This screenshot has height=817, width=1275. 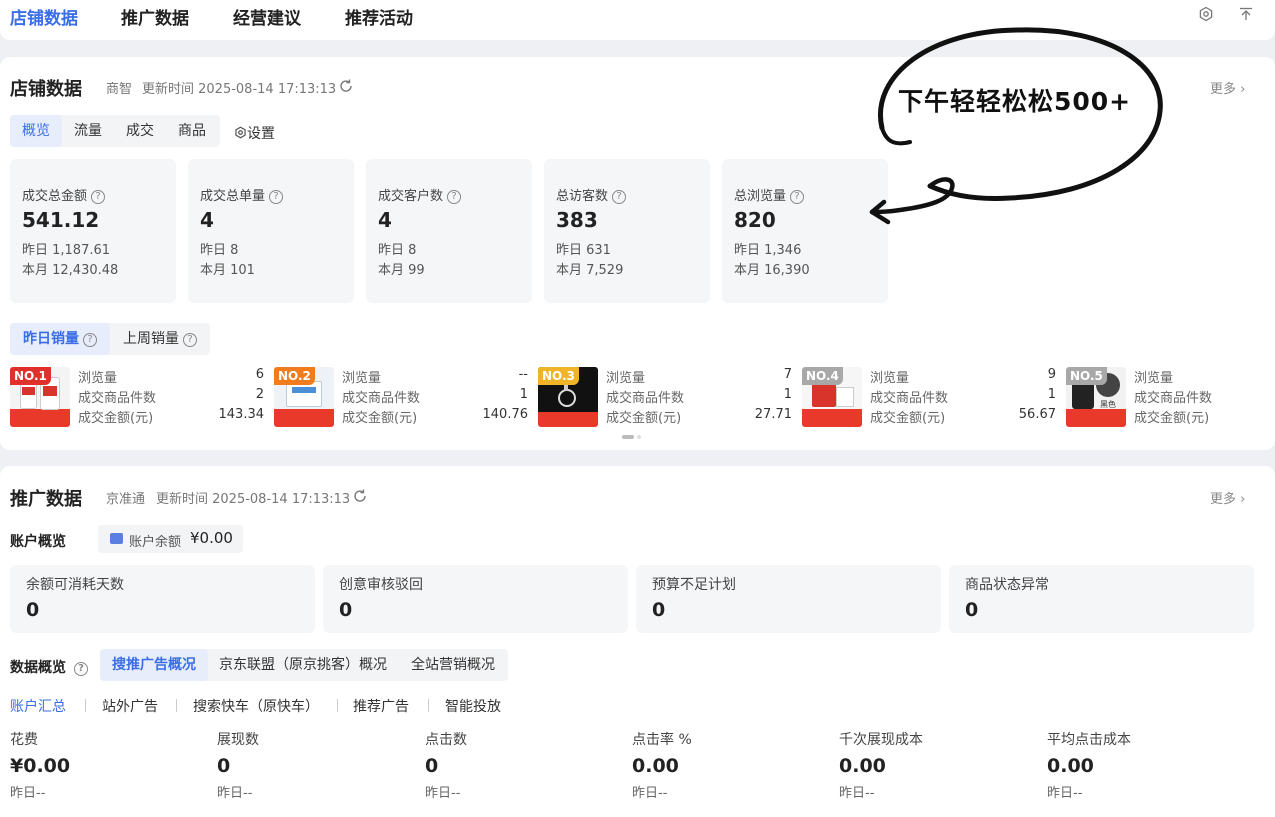 What do you see at coordinates (60, 339) in the screenshot?
I see `tab-yesterday-sales: 昨日销量?` at bounding box center [60, 339].